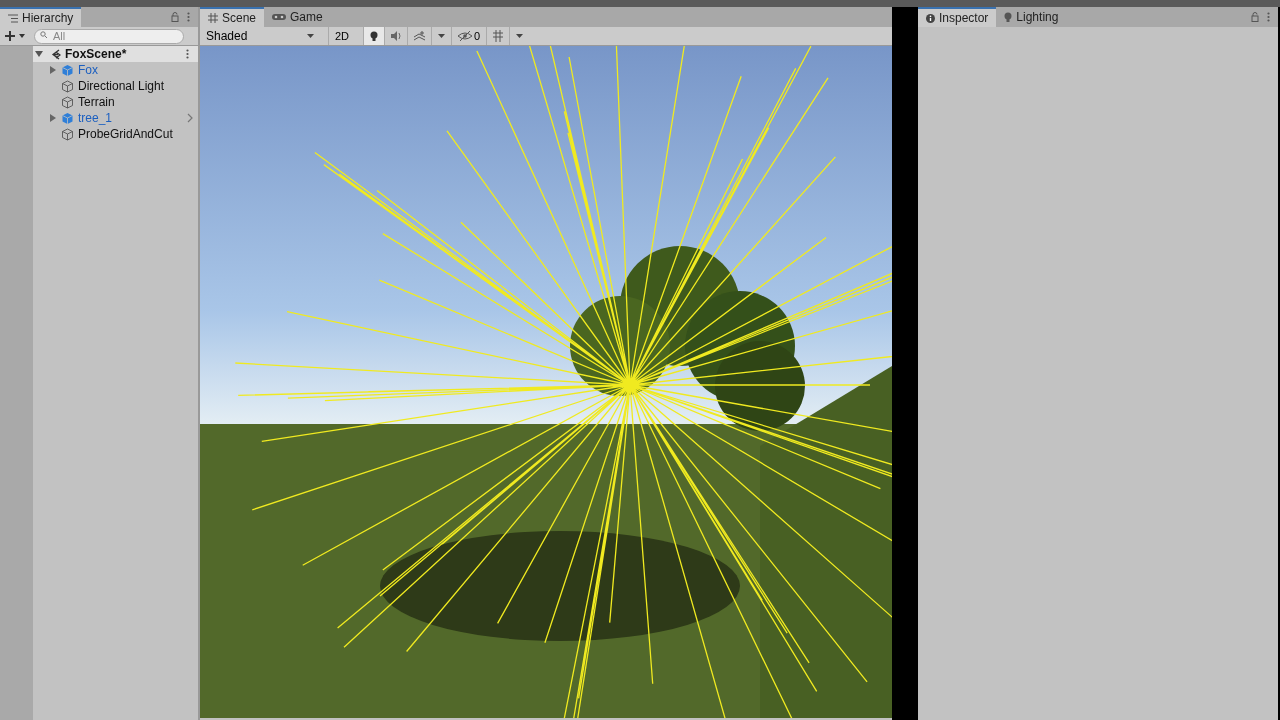 The width and height of the screenshot is (1280, 720). I want to click on lighting-toggle, so click(374, 36).